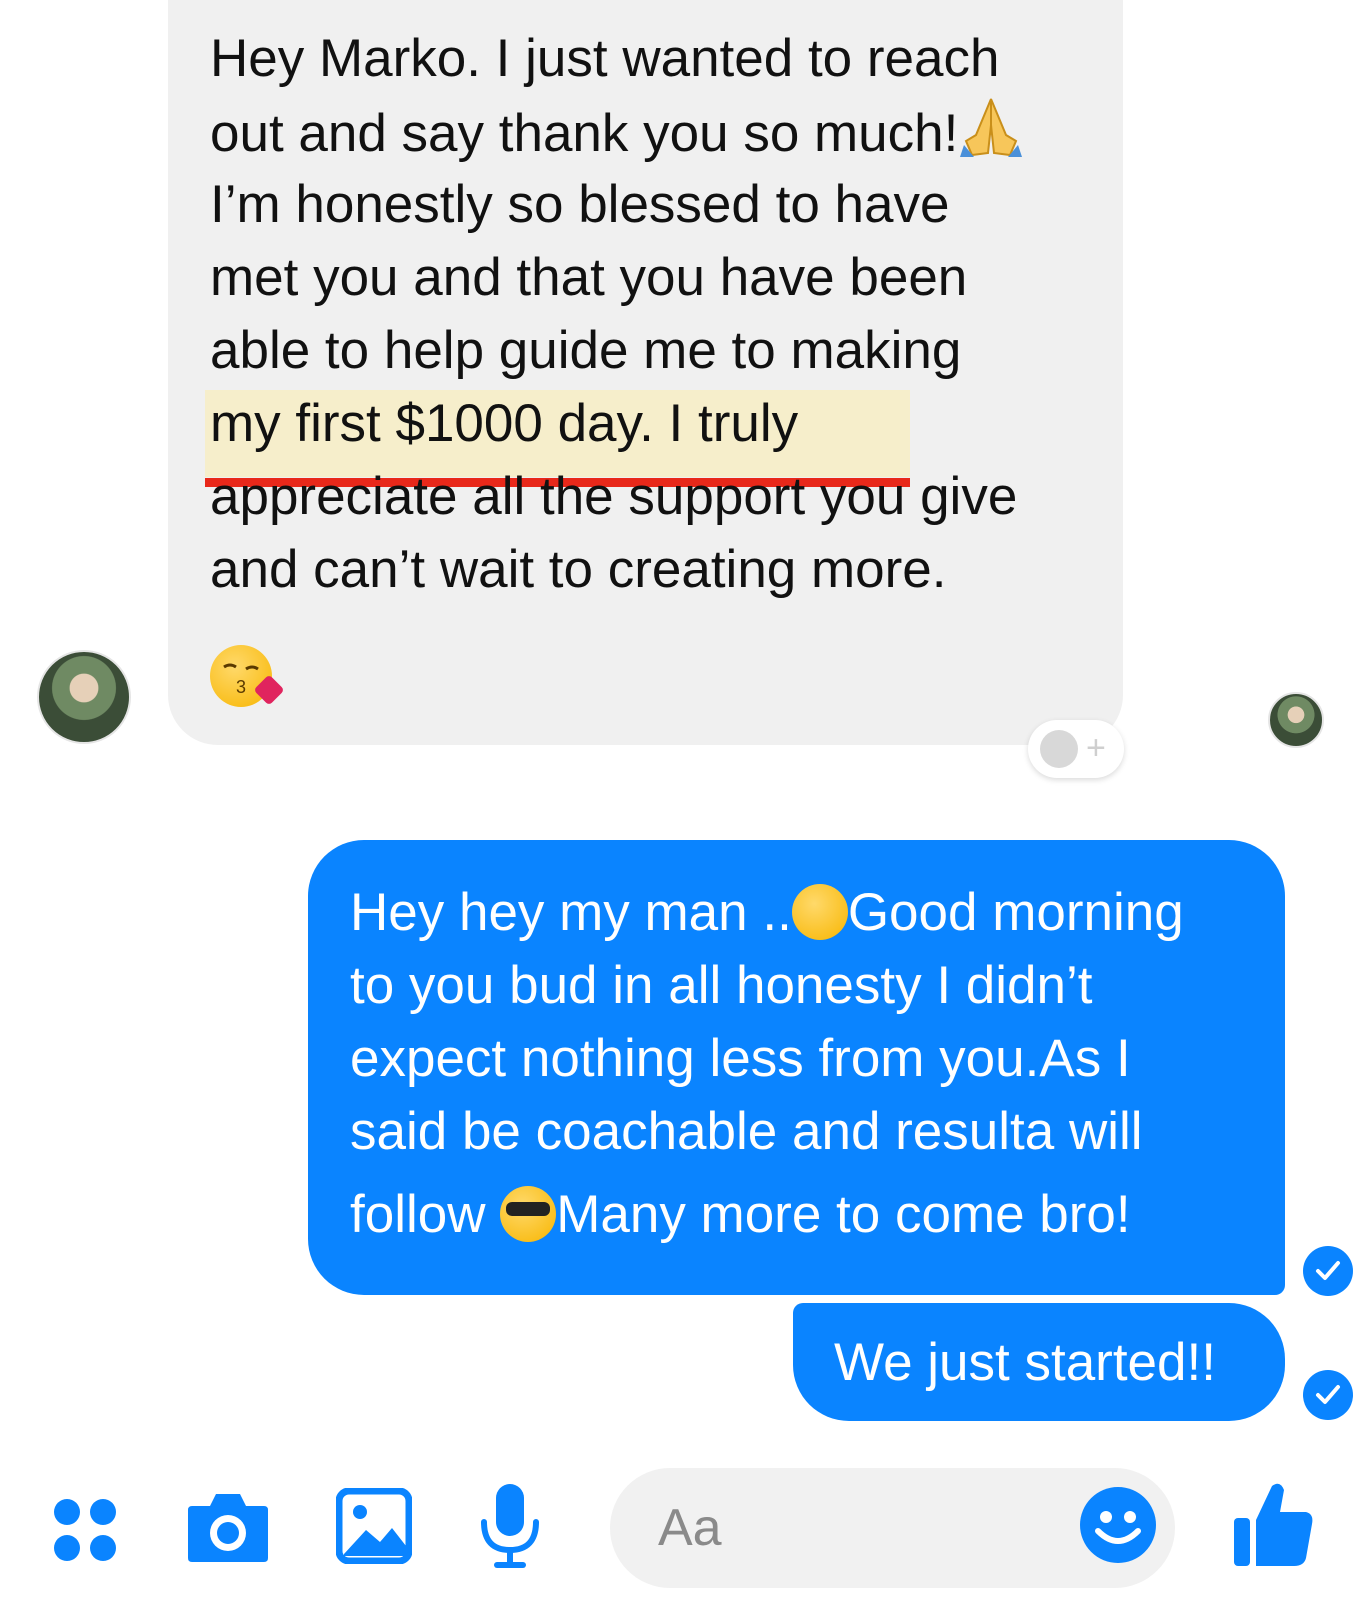  What do you see at coordinates (690, 1528) in the screenshot?
I see `message-input-placeholder: Aa` at bounding box center [690, 1528].